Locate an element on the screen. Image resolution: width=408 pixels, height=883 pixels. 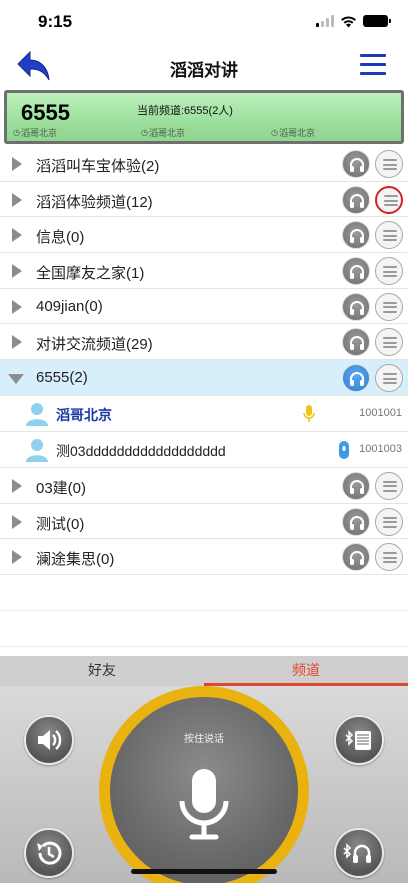
channel-row: 滔滔叫车宝体验(2) is located at coordinates (204, 164).